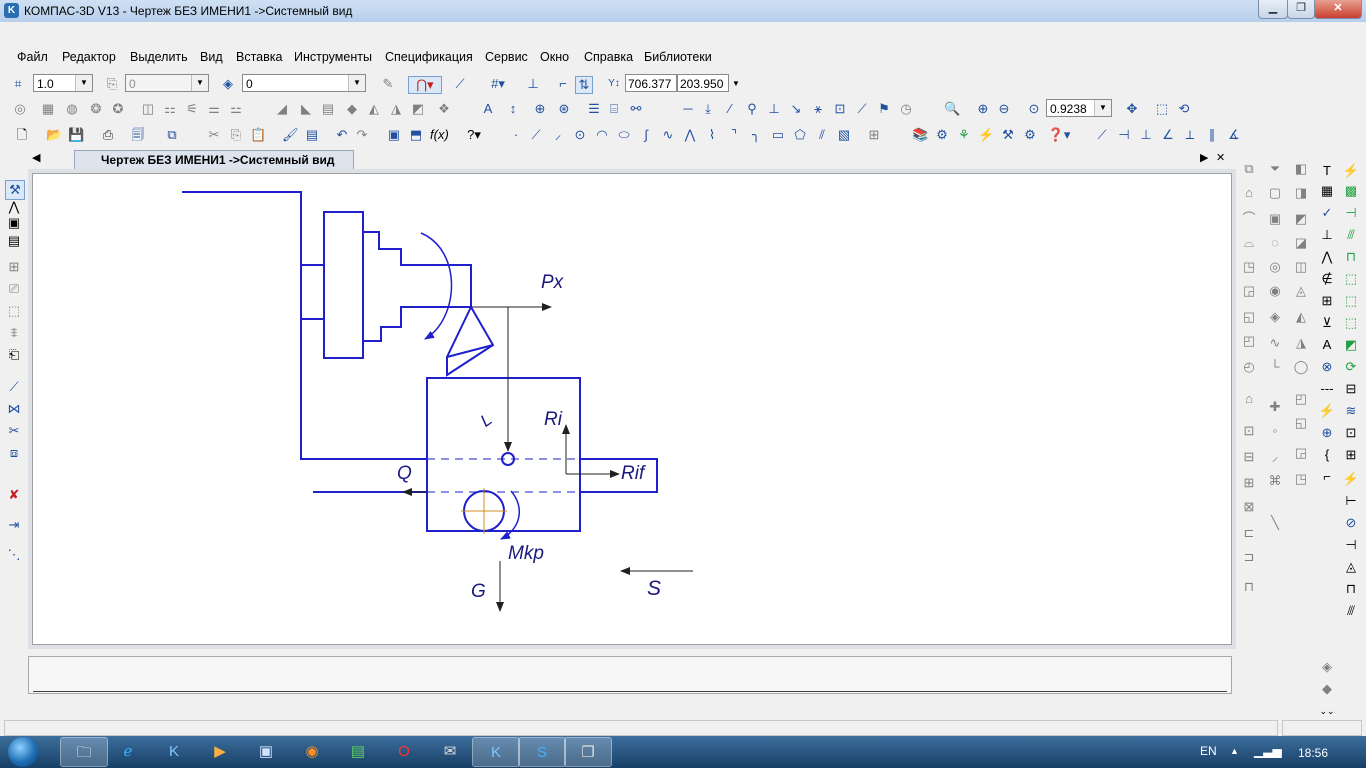 The image size is (1366, 768). I want to click on save-task-icon: ▣, so click(266, 752).